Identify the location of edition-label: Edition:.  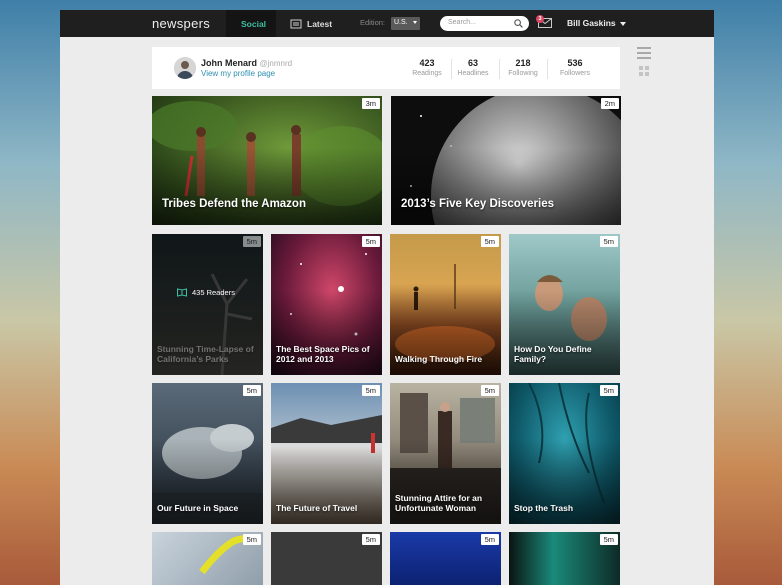
(373, 22).